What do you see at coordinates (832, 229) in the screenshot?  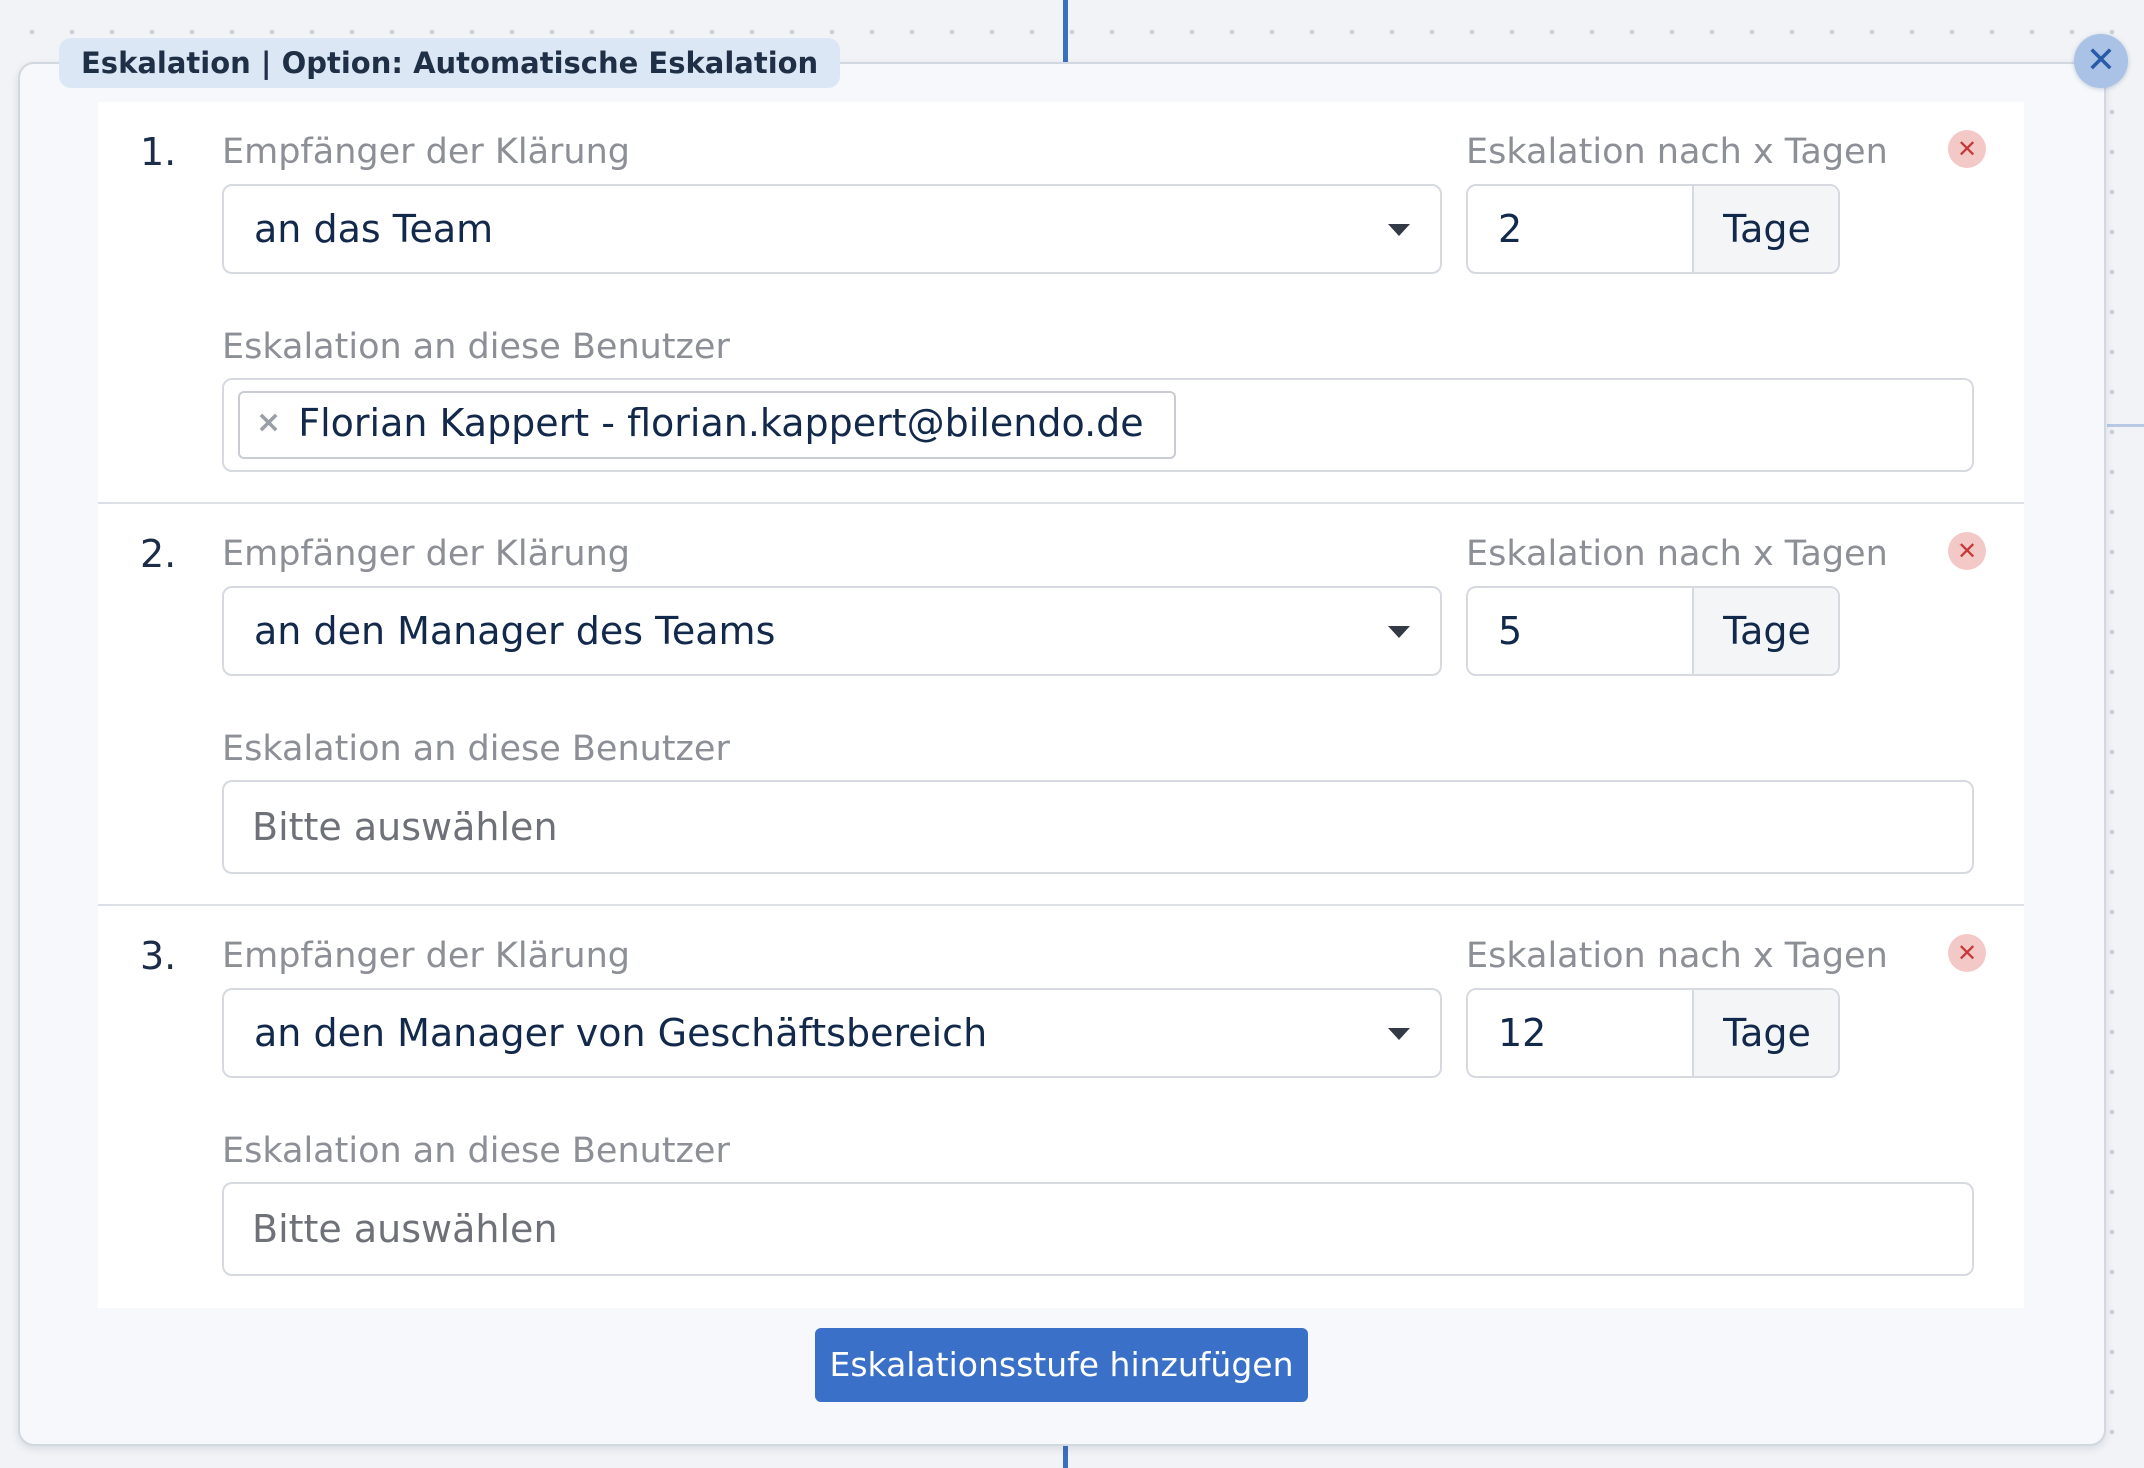 I see `recipient-select: an das Team` at bounding box center [832, 229].